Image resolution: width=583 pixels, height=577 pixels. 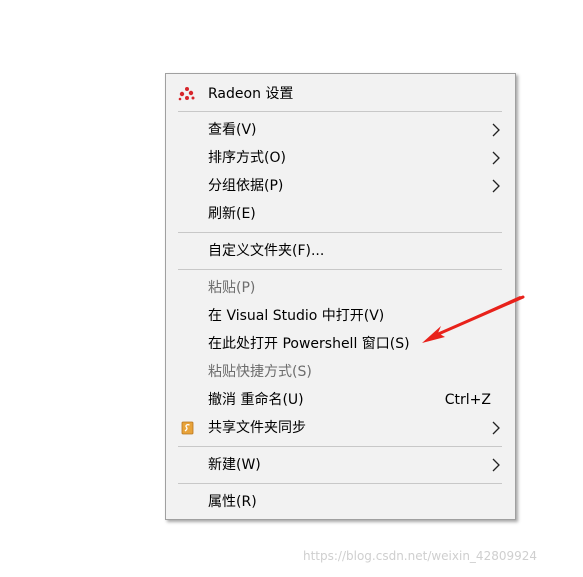 What do you see at coordinates (420, 556) in the screenshot?
I see `watermark: https://blog.csdn.net/weixin_42809924` at bounding box center [420, 556].